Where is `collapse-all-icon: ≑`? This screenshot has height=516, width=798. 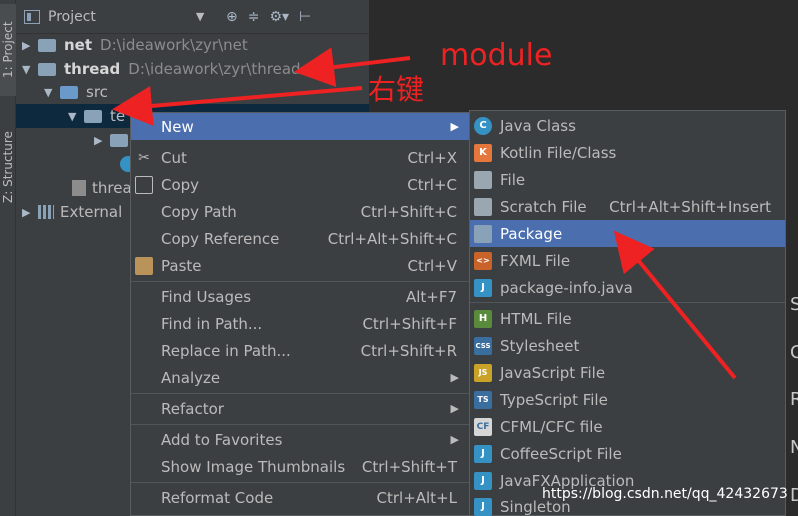
collapse-all-icon: ≑ is located at coordinates (254, 17).